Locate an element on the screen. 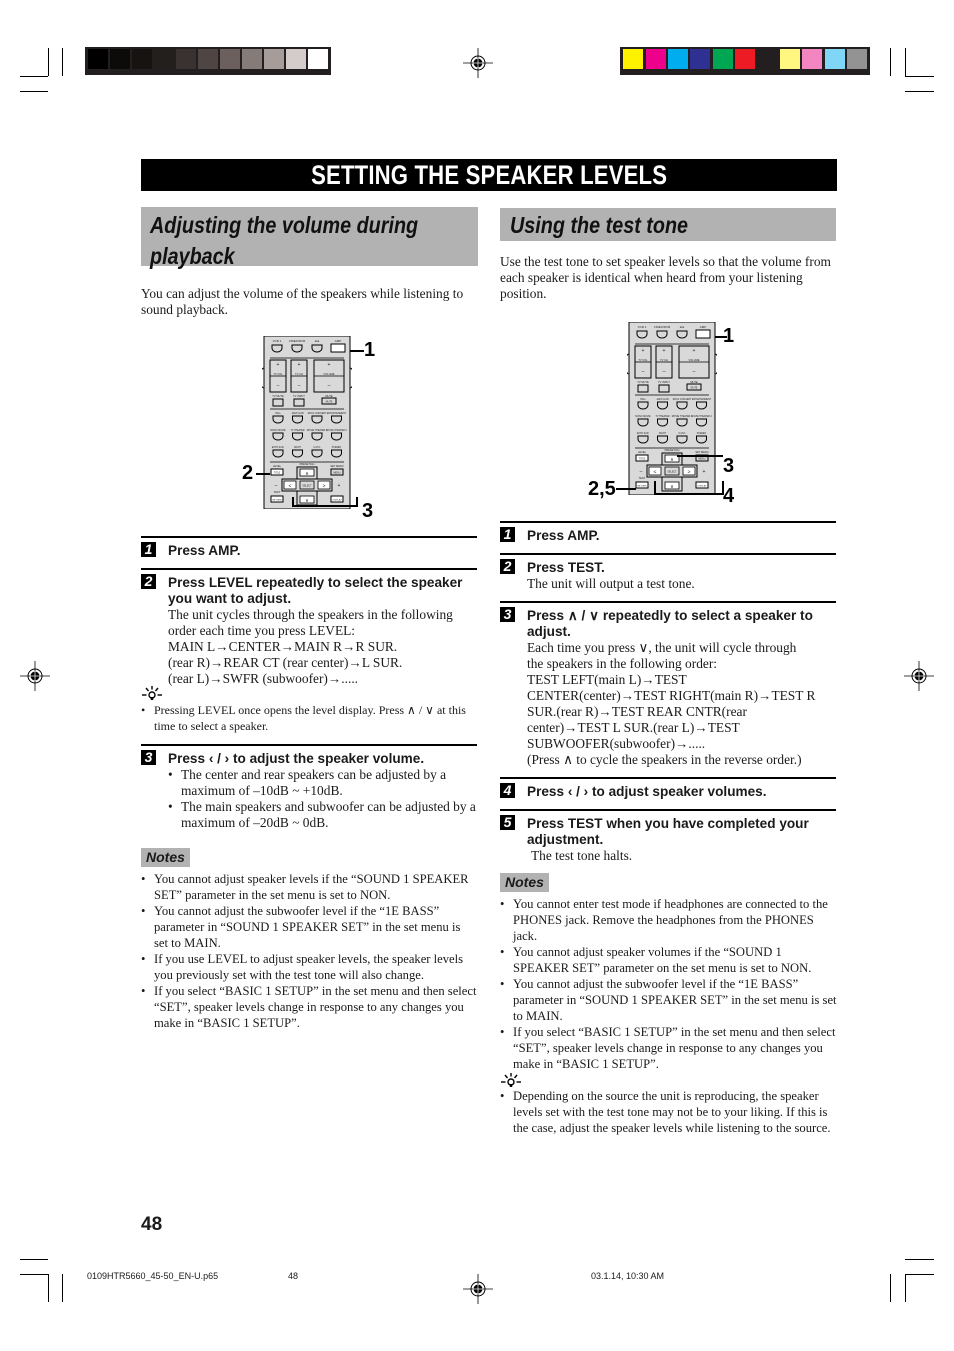  step-number-badge: 2 is located at coordinates (148, 581).